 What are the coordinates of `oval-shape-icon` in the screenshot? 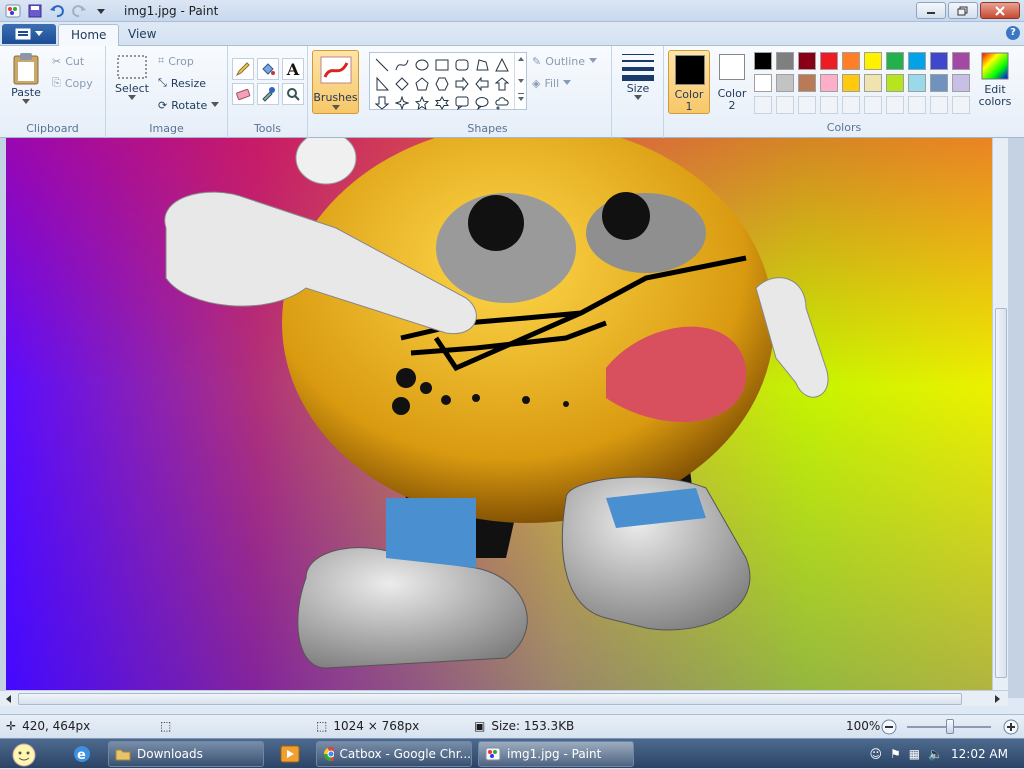 It's located at (422, 64).